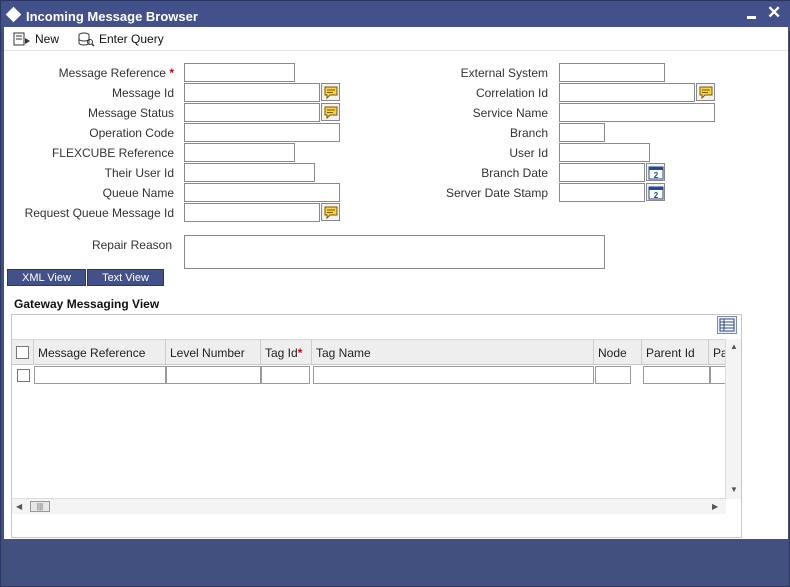 The width and height of the screenshot is (790, 587). I want to click on server-date-stamp-label: Server Date Stamp, so click(496, 193).